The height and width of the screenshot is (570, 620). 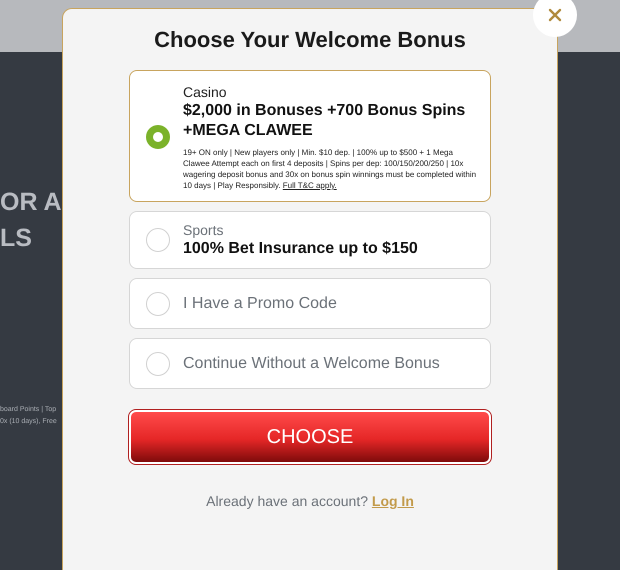 What do you see at coordinates (310, 40) in the screenshot?
I see `dialog-title: Choose Your Welcome Bonus` at bounding box center [310, 40].